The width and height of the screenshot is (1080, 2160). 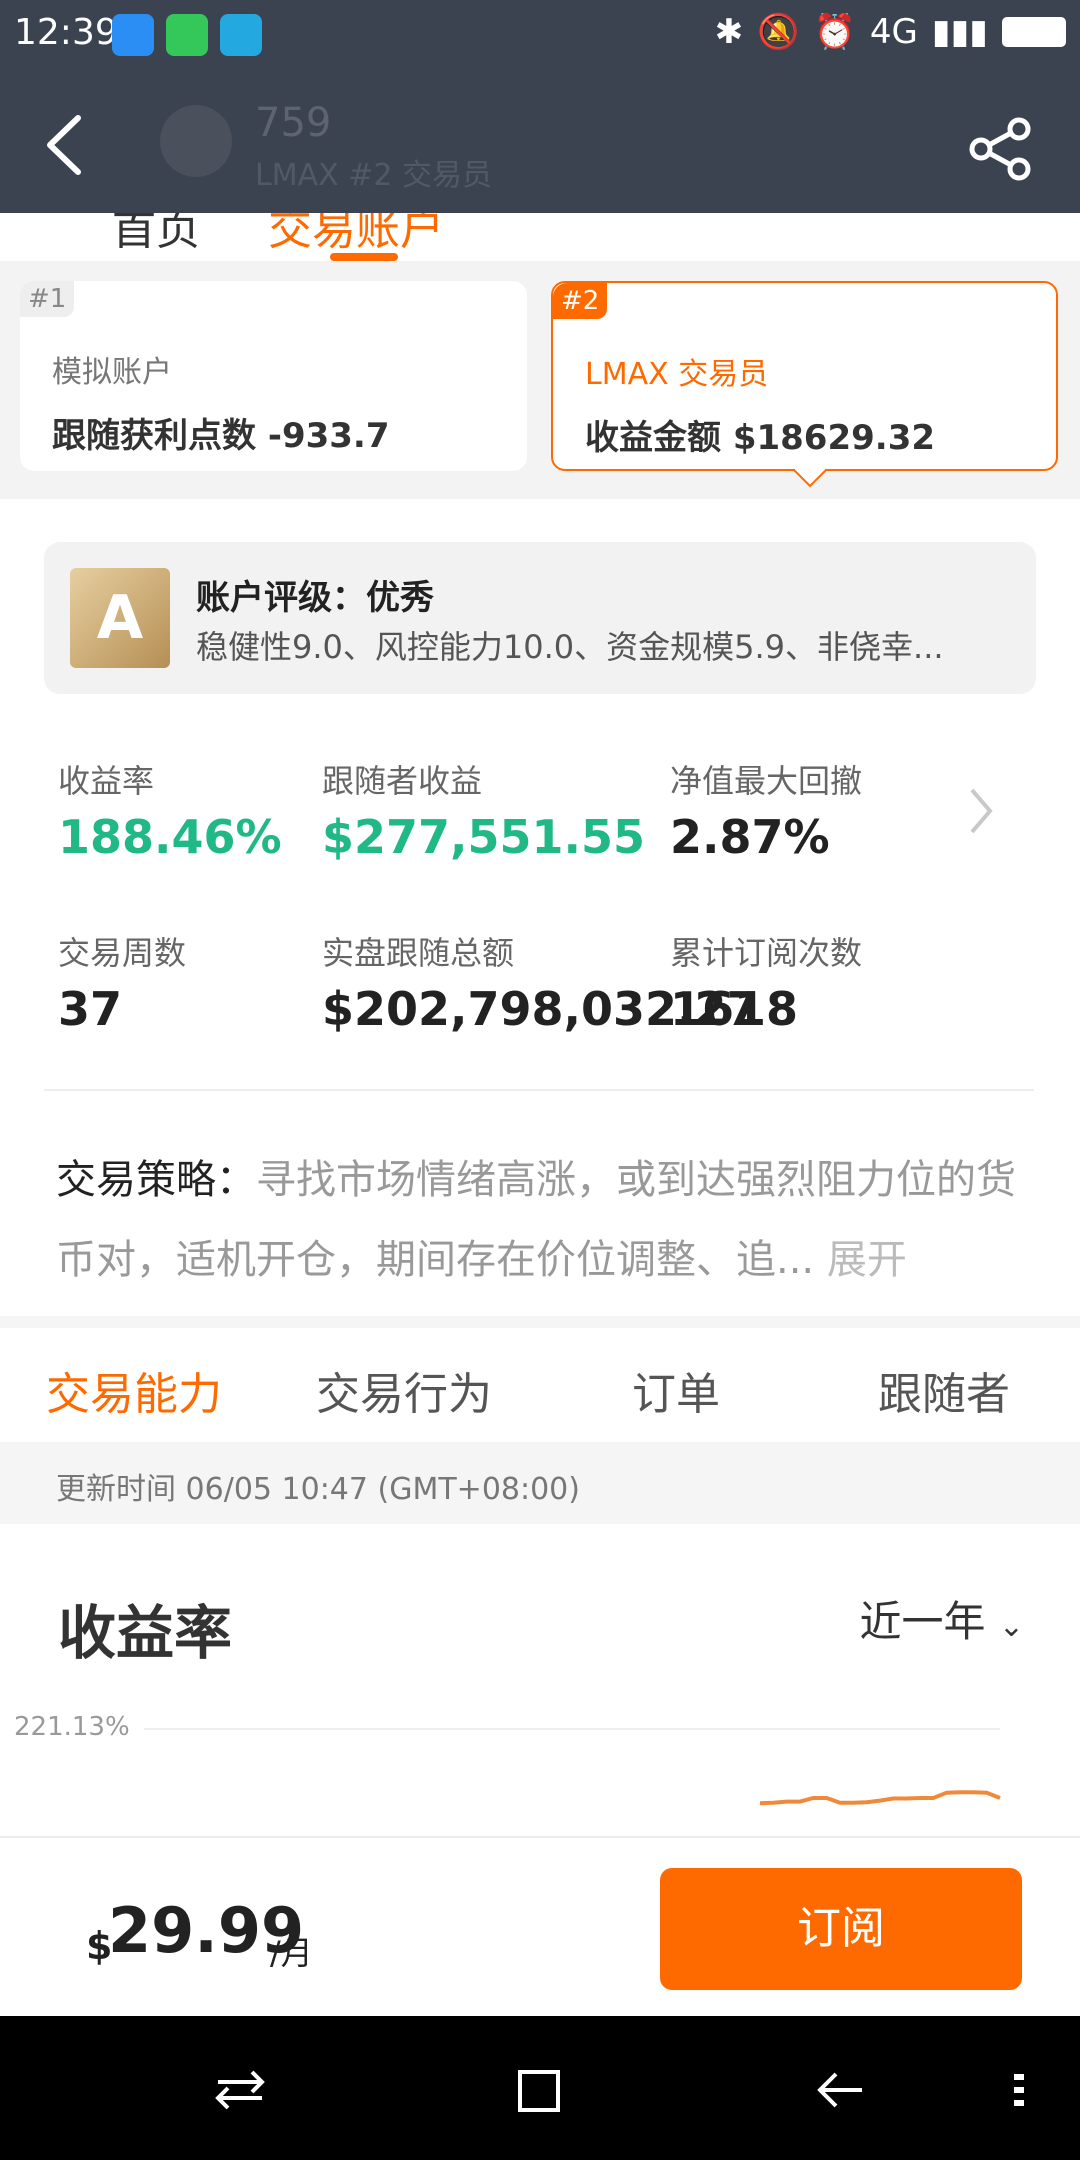 I want to click on account-value: 收益金额 $18629.32, so click(x=760, y=438).